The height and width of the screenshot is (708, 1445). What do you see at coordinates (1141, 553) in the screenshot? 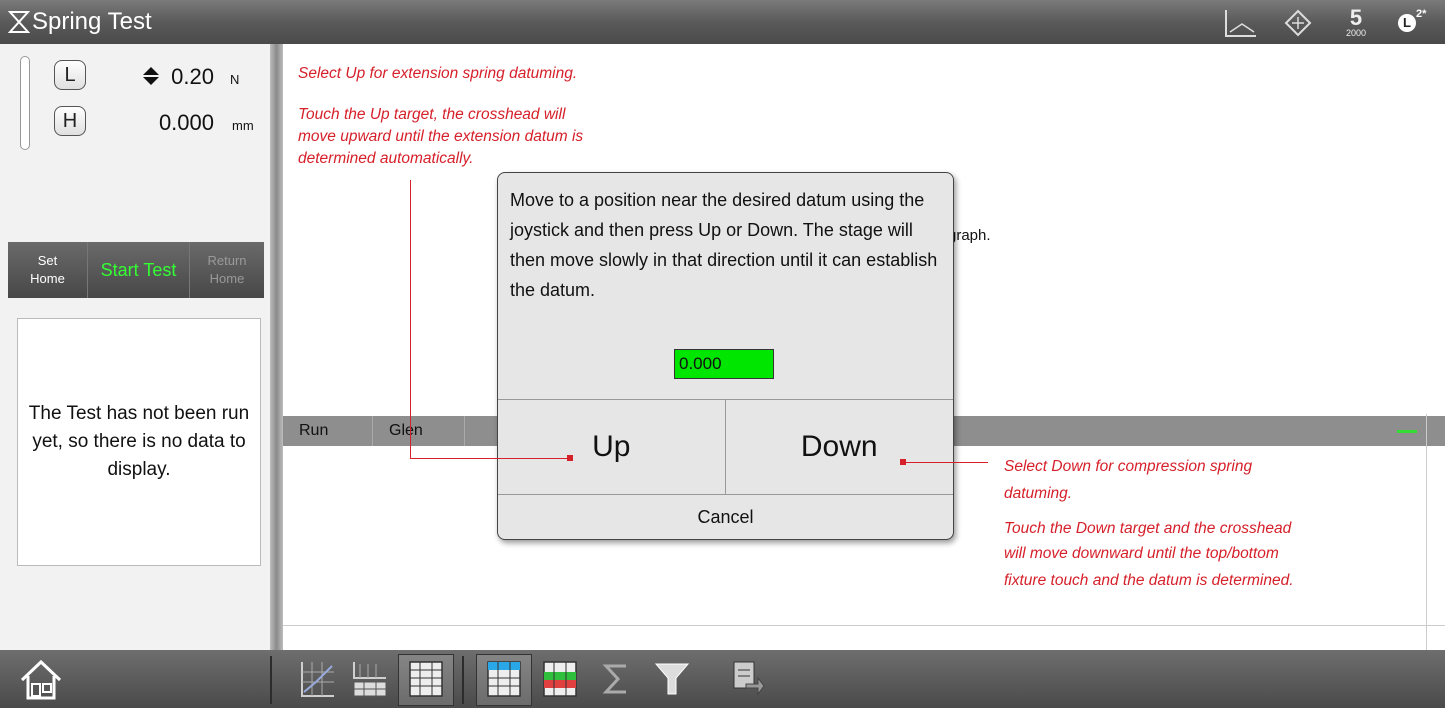
I see `down-annotation-line-2: will move downward until the top/bottom` at bounding box center [1141, 553].